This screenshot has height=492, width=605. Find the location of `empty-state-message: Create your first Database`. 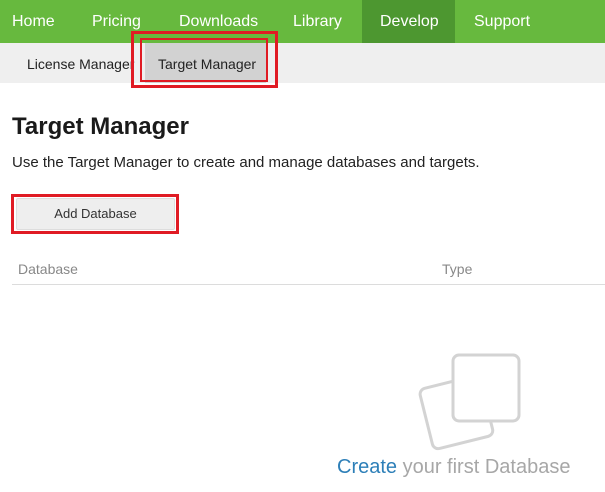

empty-state-message: Create your first Database is located at coordinates (453, 467).